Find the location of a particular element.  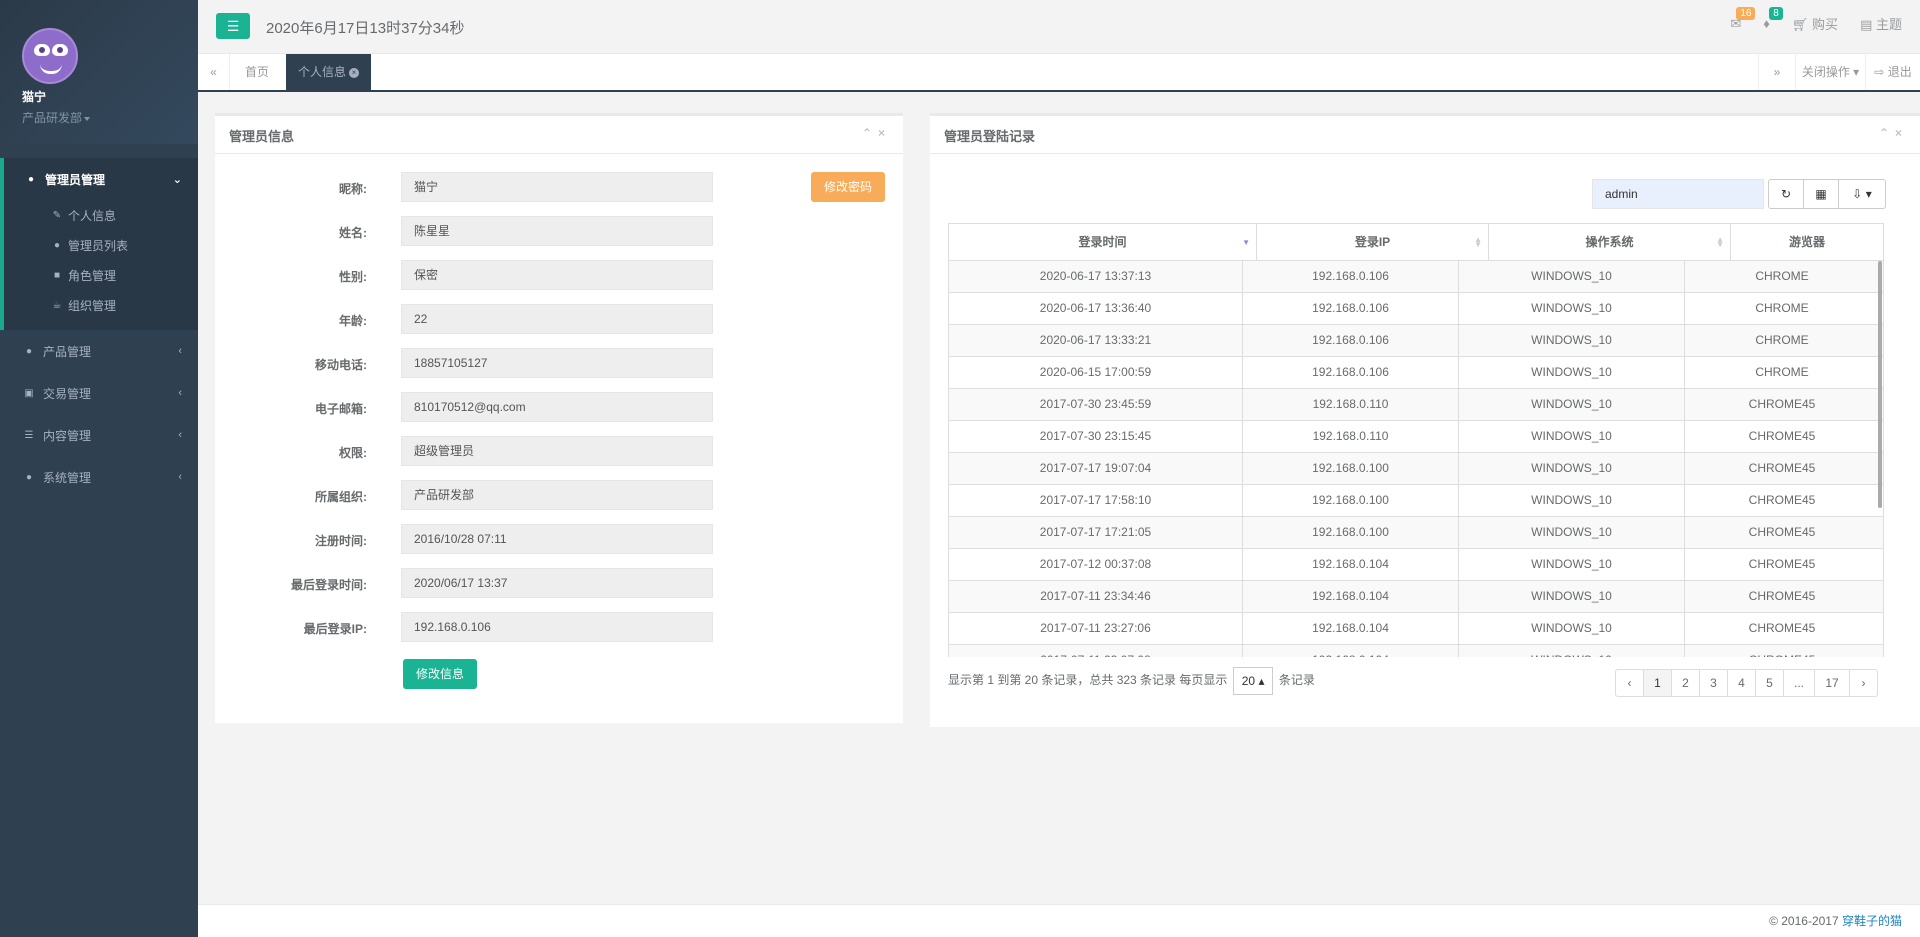

table-cell: WINDOWS_10 is located at coordinates (1572, 468).